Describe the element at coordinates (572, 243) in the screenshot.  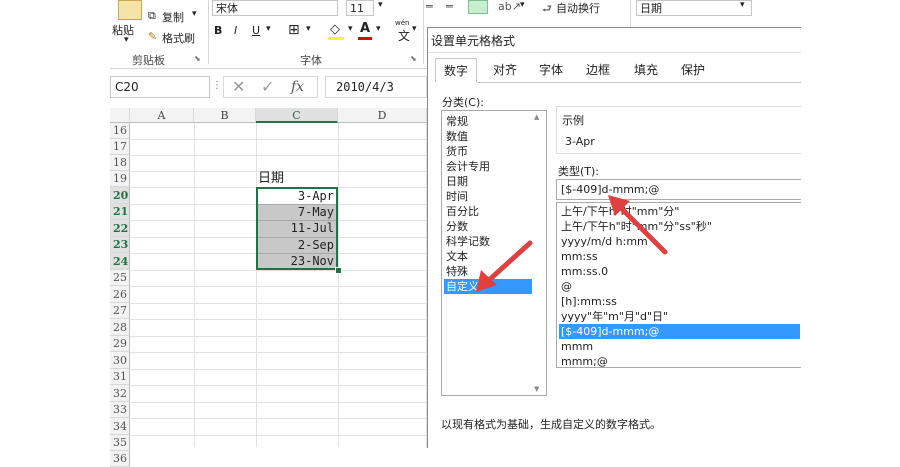
I see `annotation-arrows` at that location.